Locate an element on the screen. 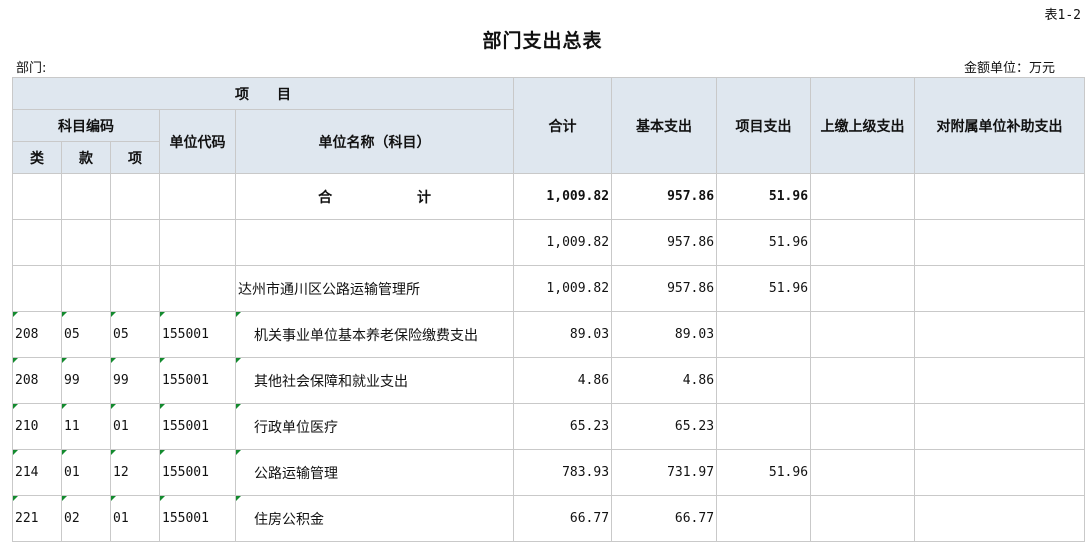 The image size is (1085, 542). cell-lei: 221 is located at coordinates (37, 518).